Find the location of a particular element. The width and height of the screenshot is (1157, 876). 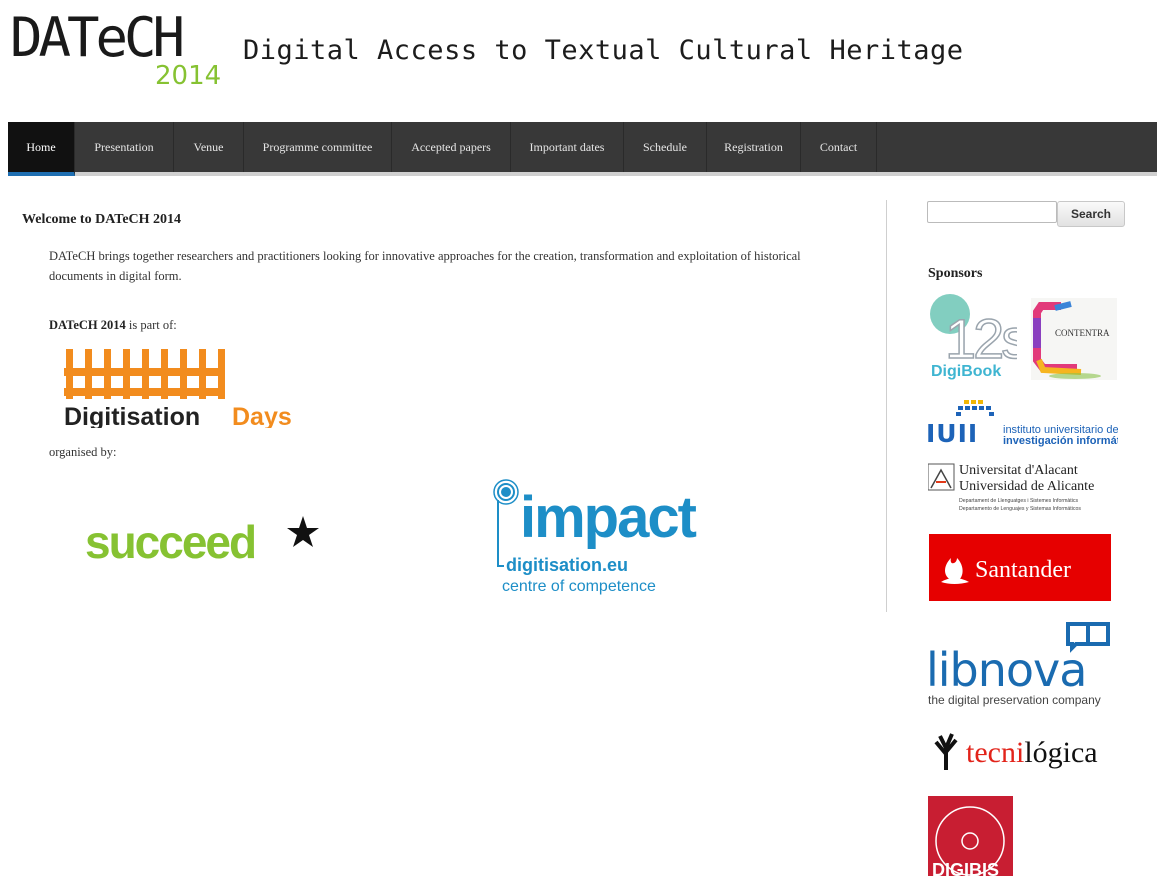

digibis-text: DIGIBIS is located at coordinates (965, 868).